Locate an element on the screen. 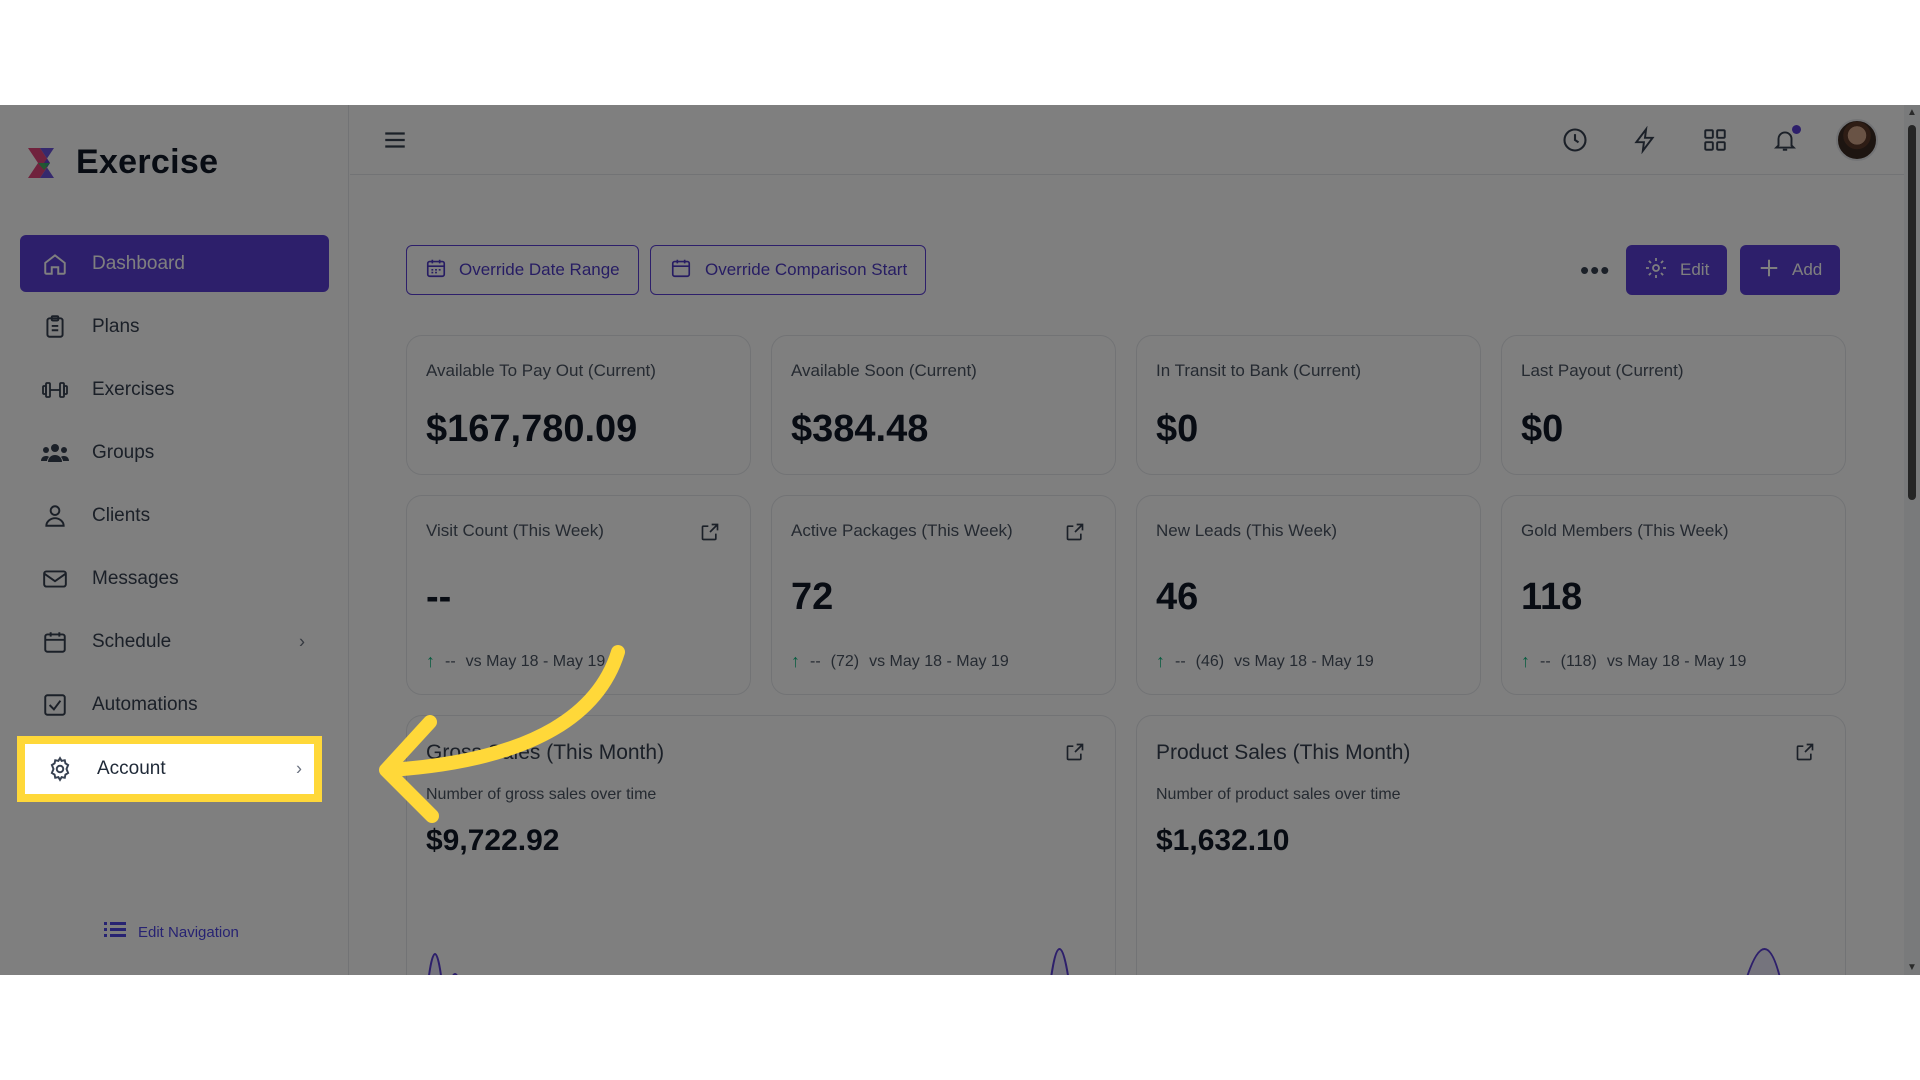  logo: Exercise is located at coordinates (121, 162).